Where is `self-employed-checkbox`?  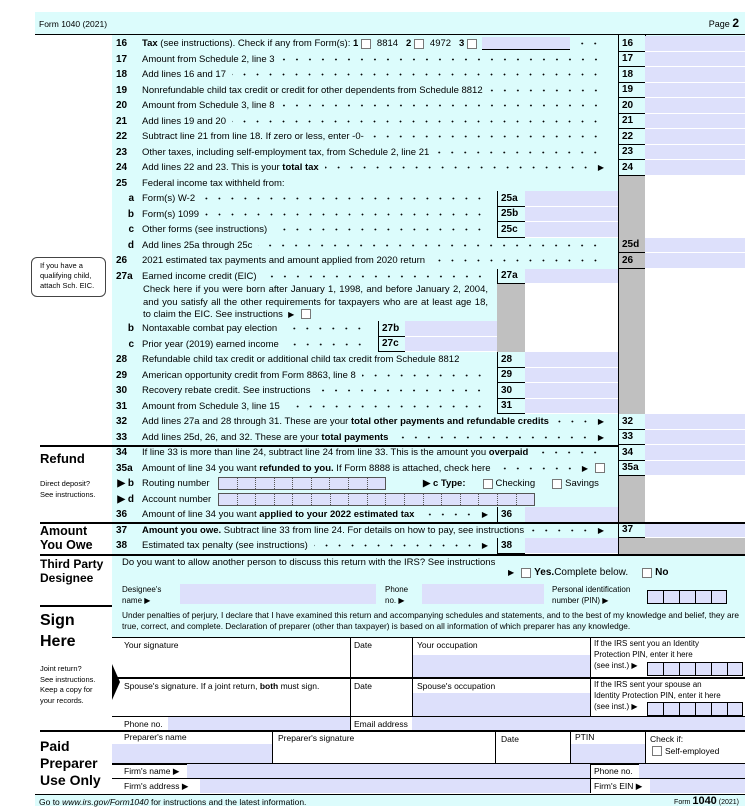
self-employed-checkbox is located at coordinates (657, 751).